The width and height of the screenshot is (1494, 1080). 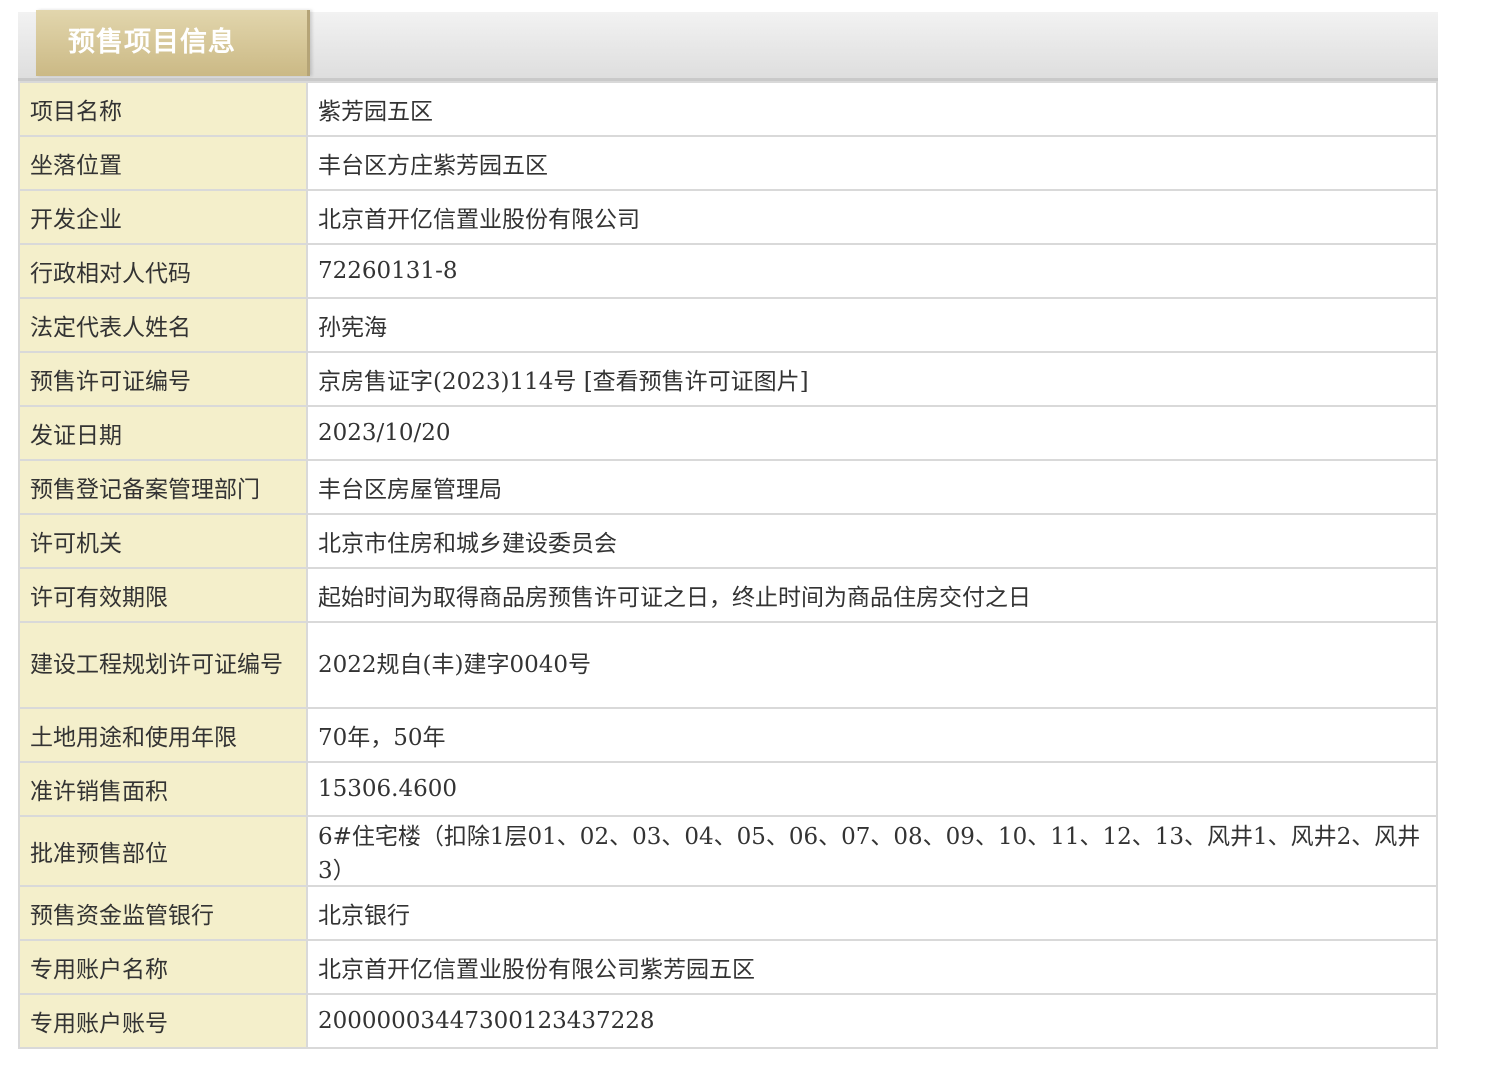 What do you see at coordinates (872, 789) in the screenshot?
I see `field-value: 15306.4600` at bounding box center [872, 789].